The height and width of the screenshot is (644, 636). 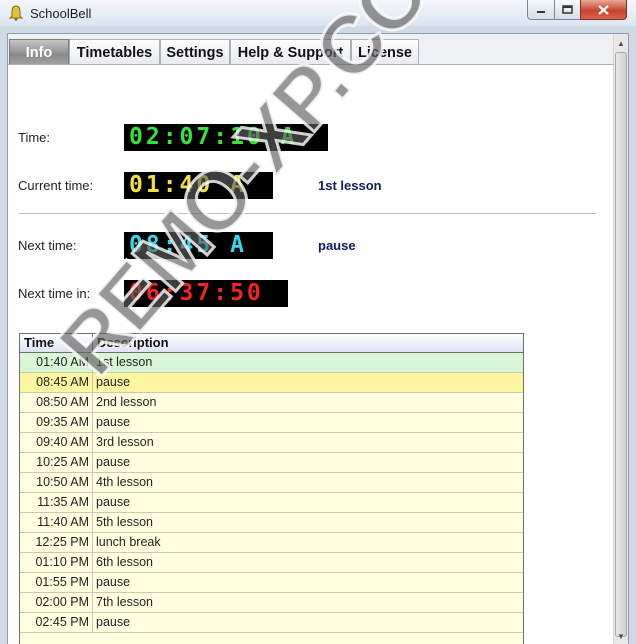 I want to click on cell-description: 5th lesson, so click(x=124, y=522).